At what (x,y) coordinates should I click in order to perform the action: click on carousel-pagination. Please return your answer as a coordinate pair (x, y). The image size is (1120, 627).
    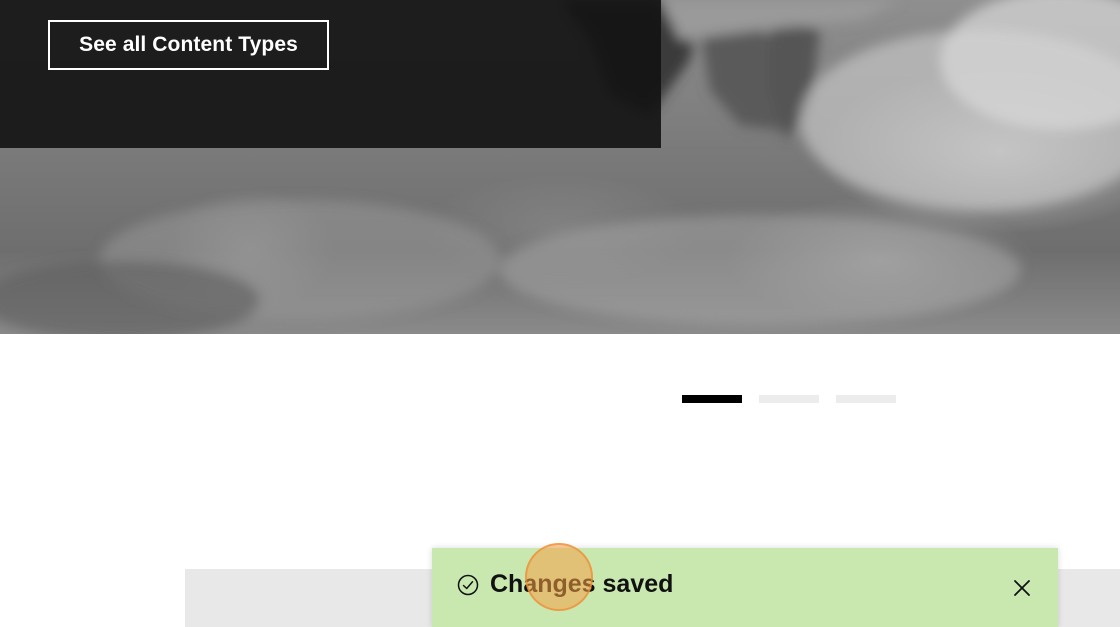
    Looking at the image, I should click on (789, 399).